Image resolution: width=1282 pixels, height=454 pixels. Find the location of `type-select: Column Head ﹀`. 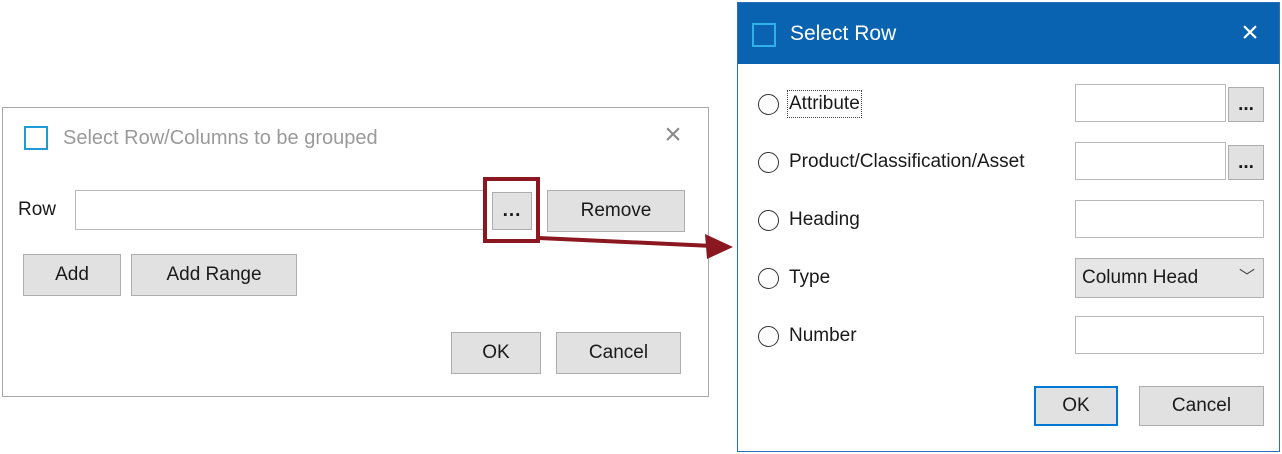

type-select: Column Head ﹀ is located at coordinates (1169, 278).